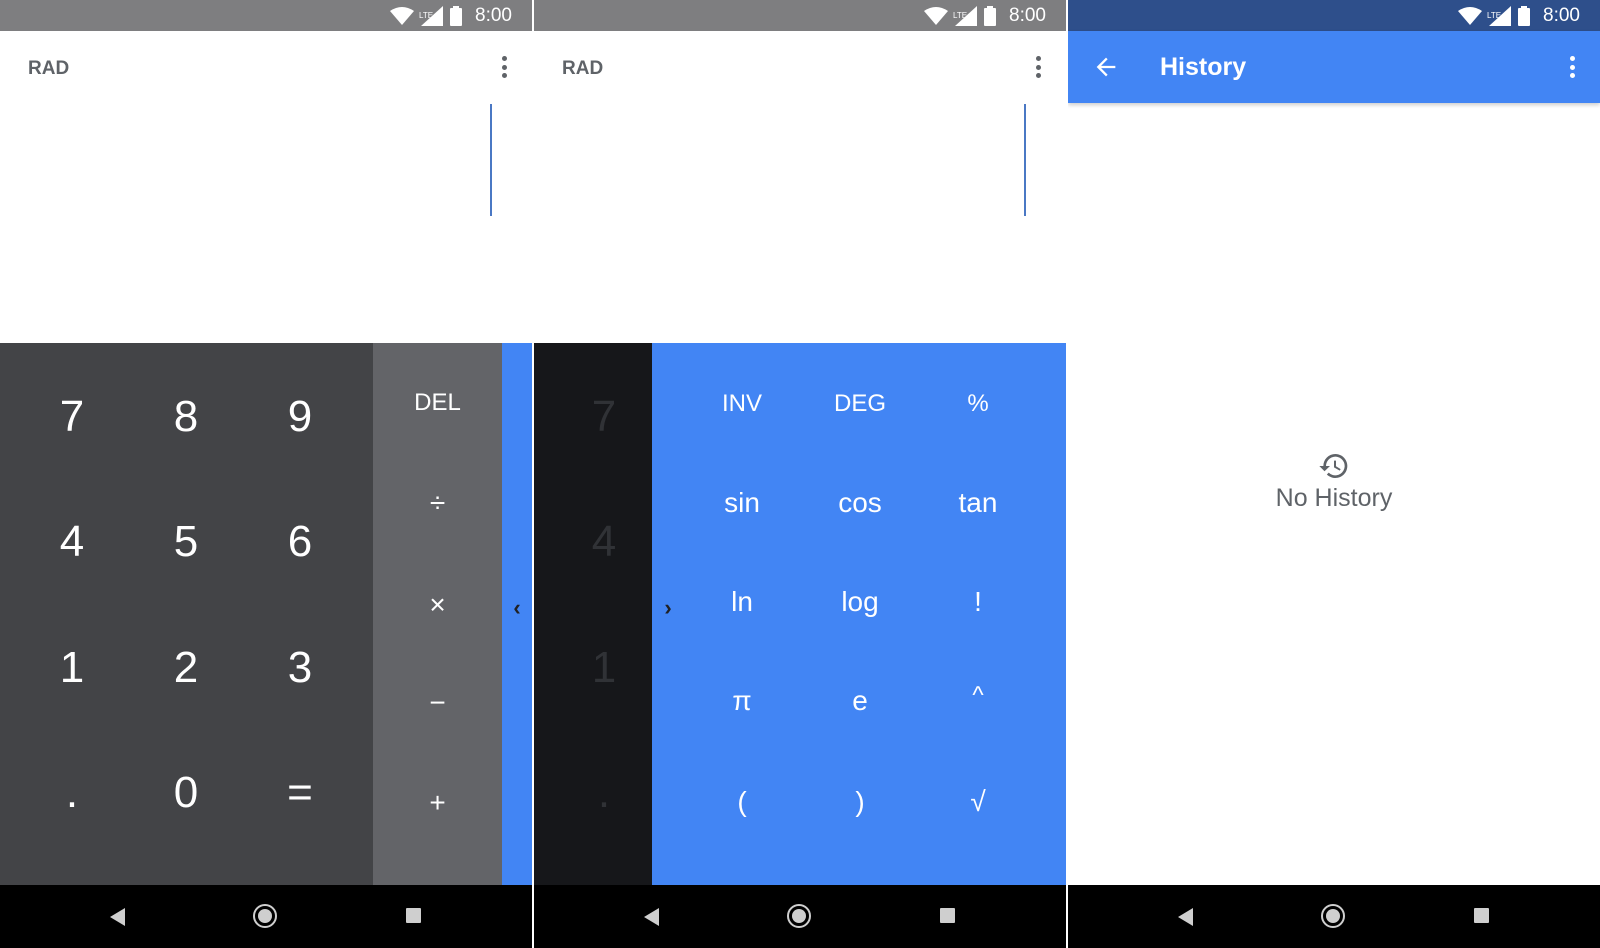  I want to click on key-9: 9, so click(300, 417).